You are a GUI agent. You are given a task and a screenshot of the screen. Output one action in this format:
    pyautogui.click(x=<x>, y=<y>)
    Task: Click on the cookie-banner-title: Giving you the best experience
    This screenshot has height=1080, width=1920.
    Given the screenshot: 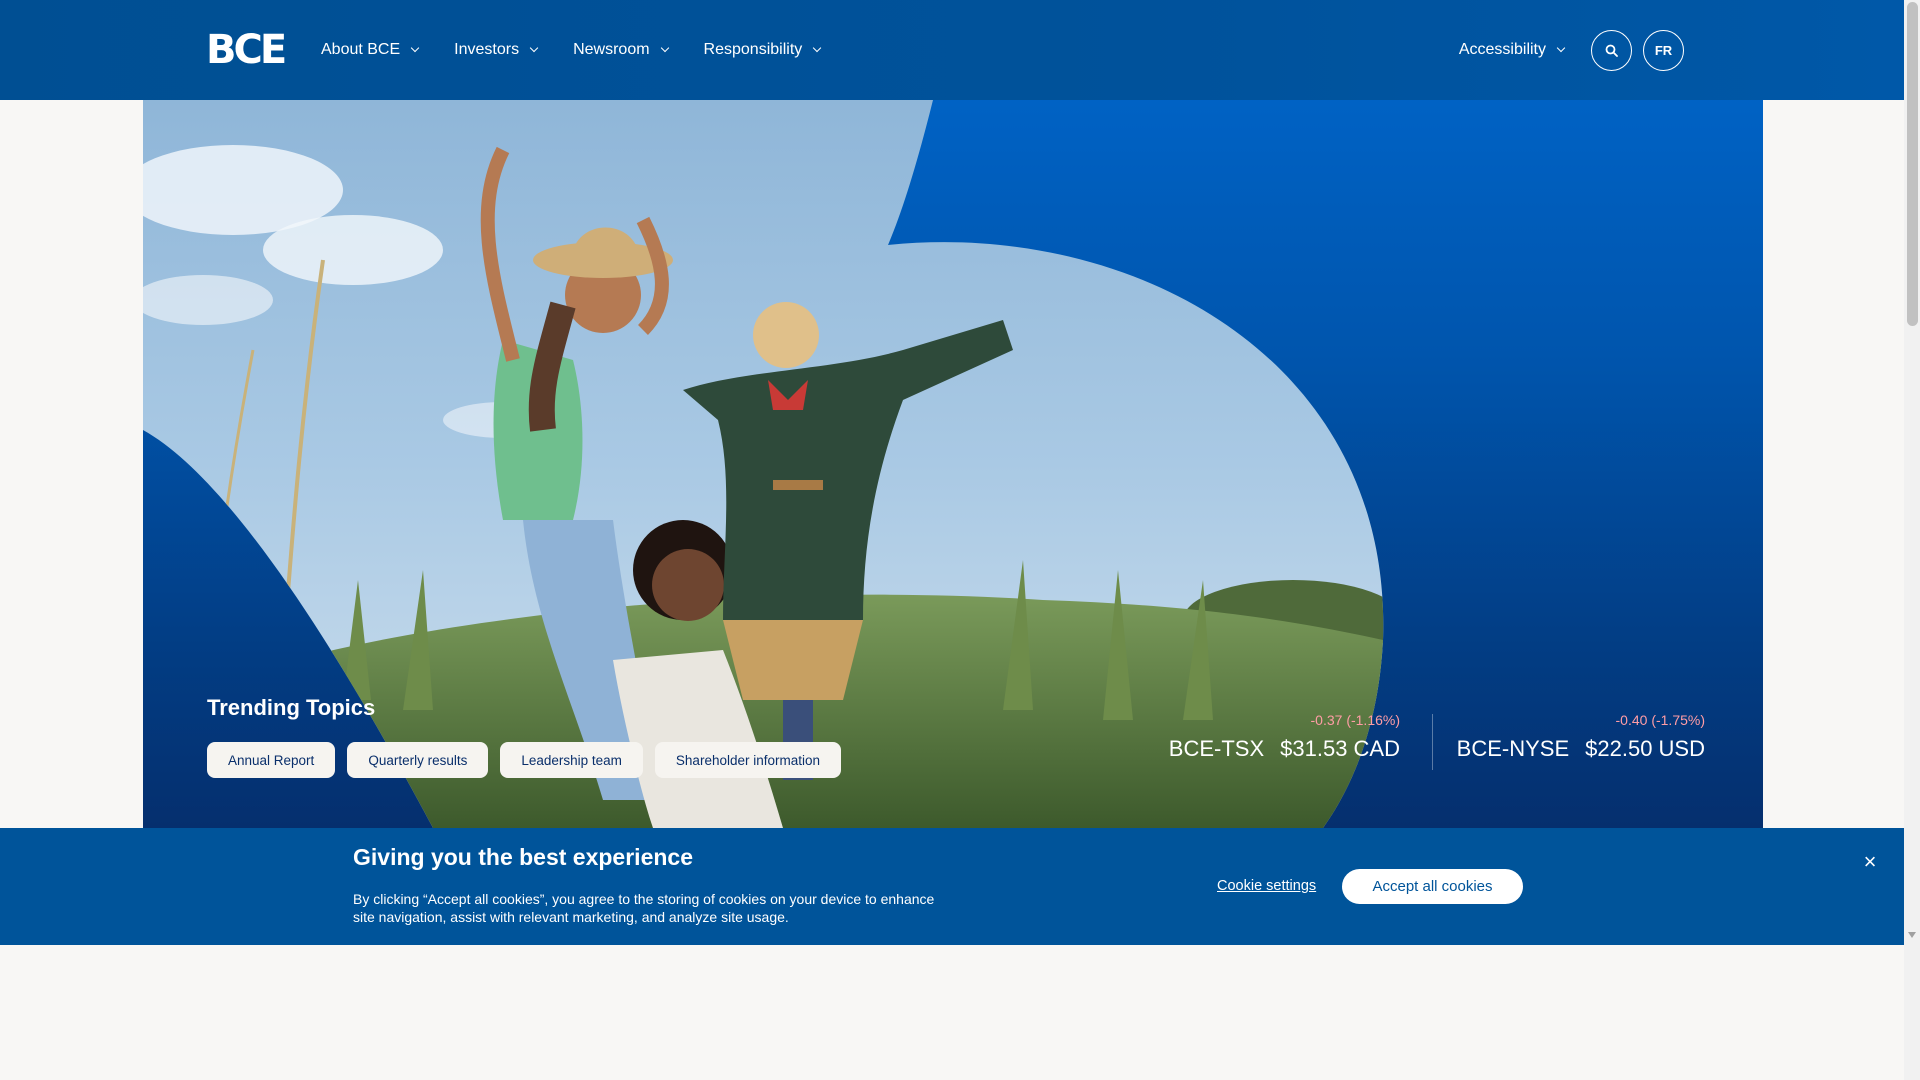 What is the action you would take?
    pyautogui.click(x=523, y=857)
    